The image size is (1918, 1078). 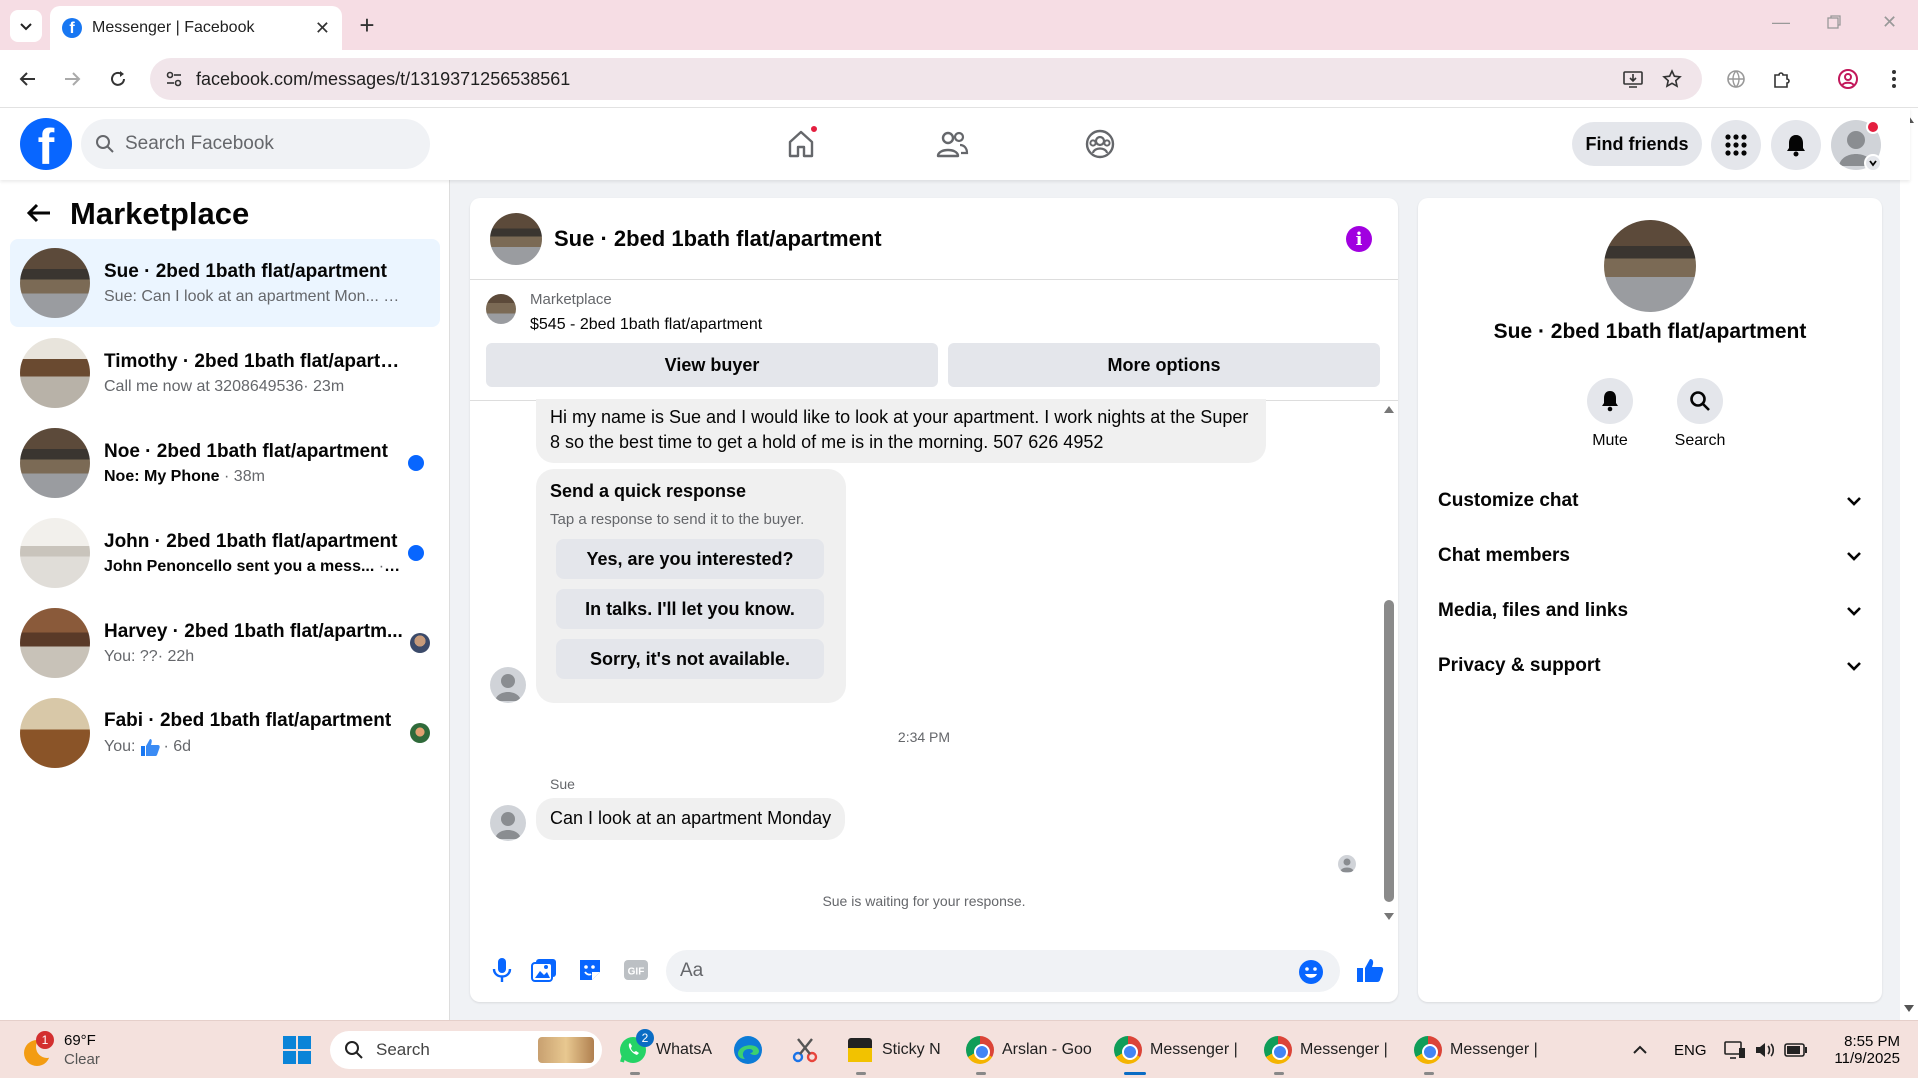 I want to click on search-in-conversation-button: Search, so click(x=1700, y=414).